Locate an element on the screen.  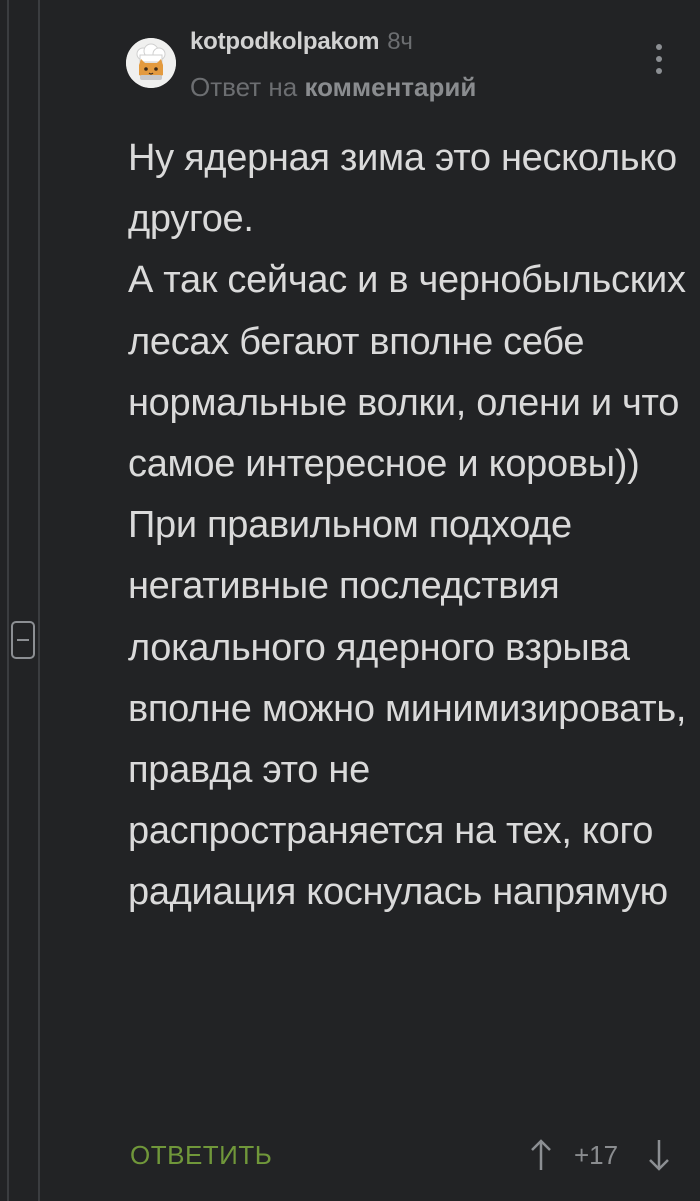
collapse-thread-button is located at coordinates (23, 640).